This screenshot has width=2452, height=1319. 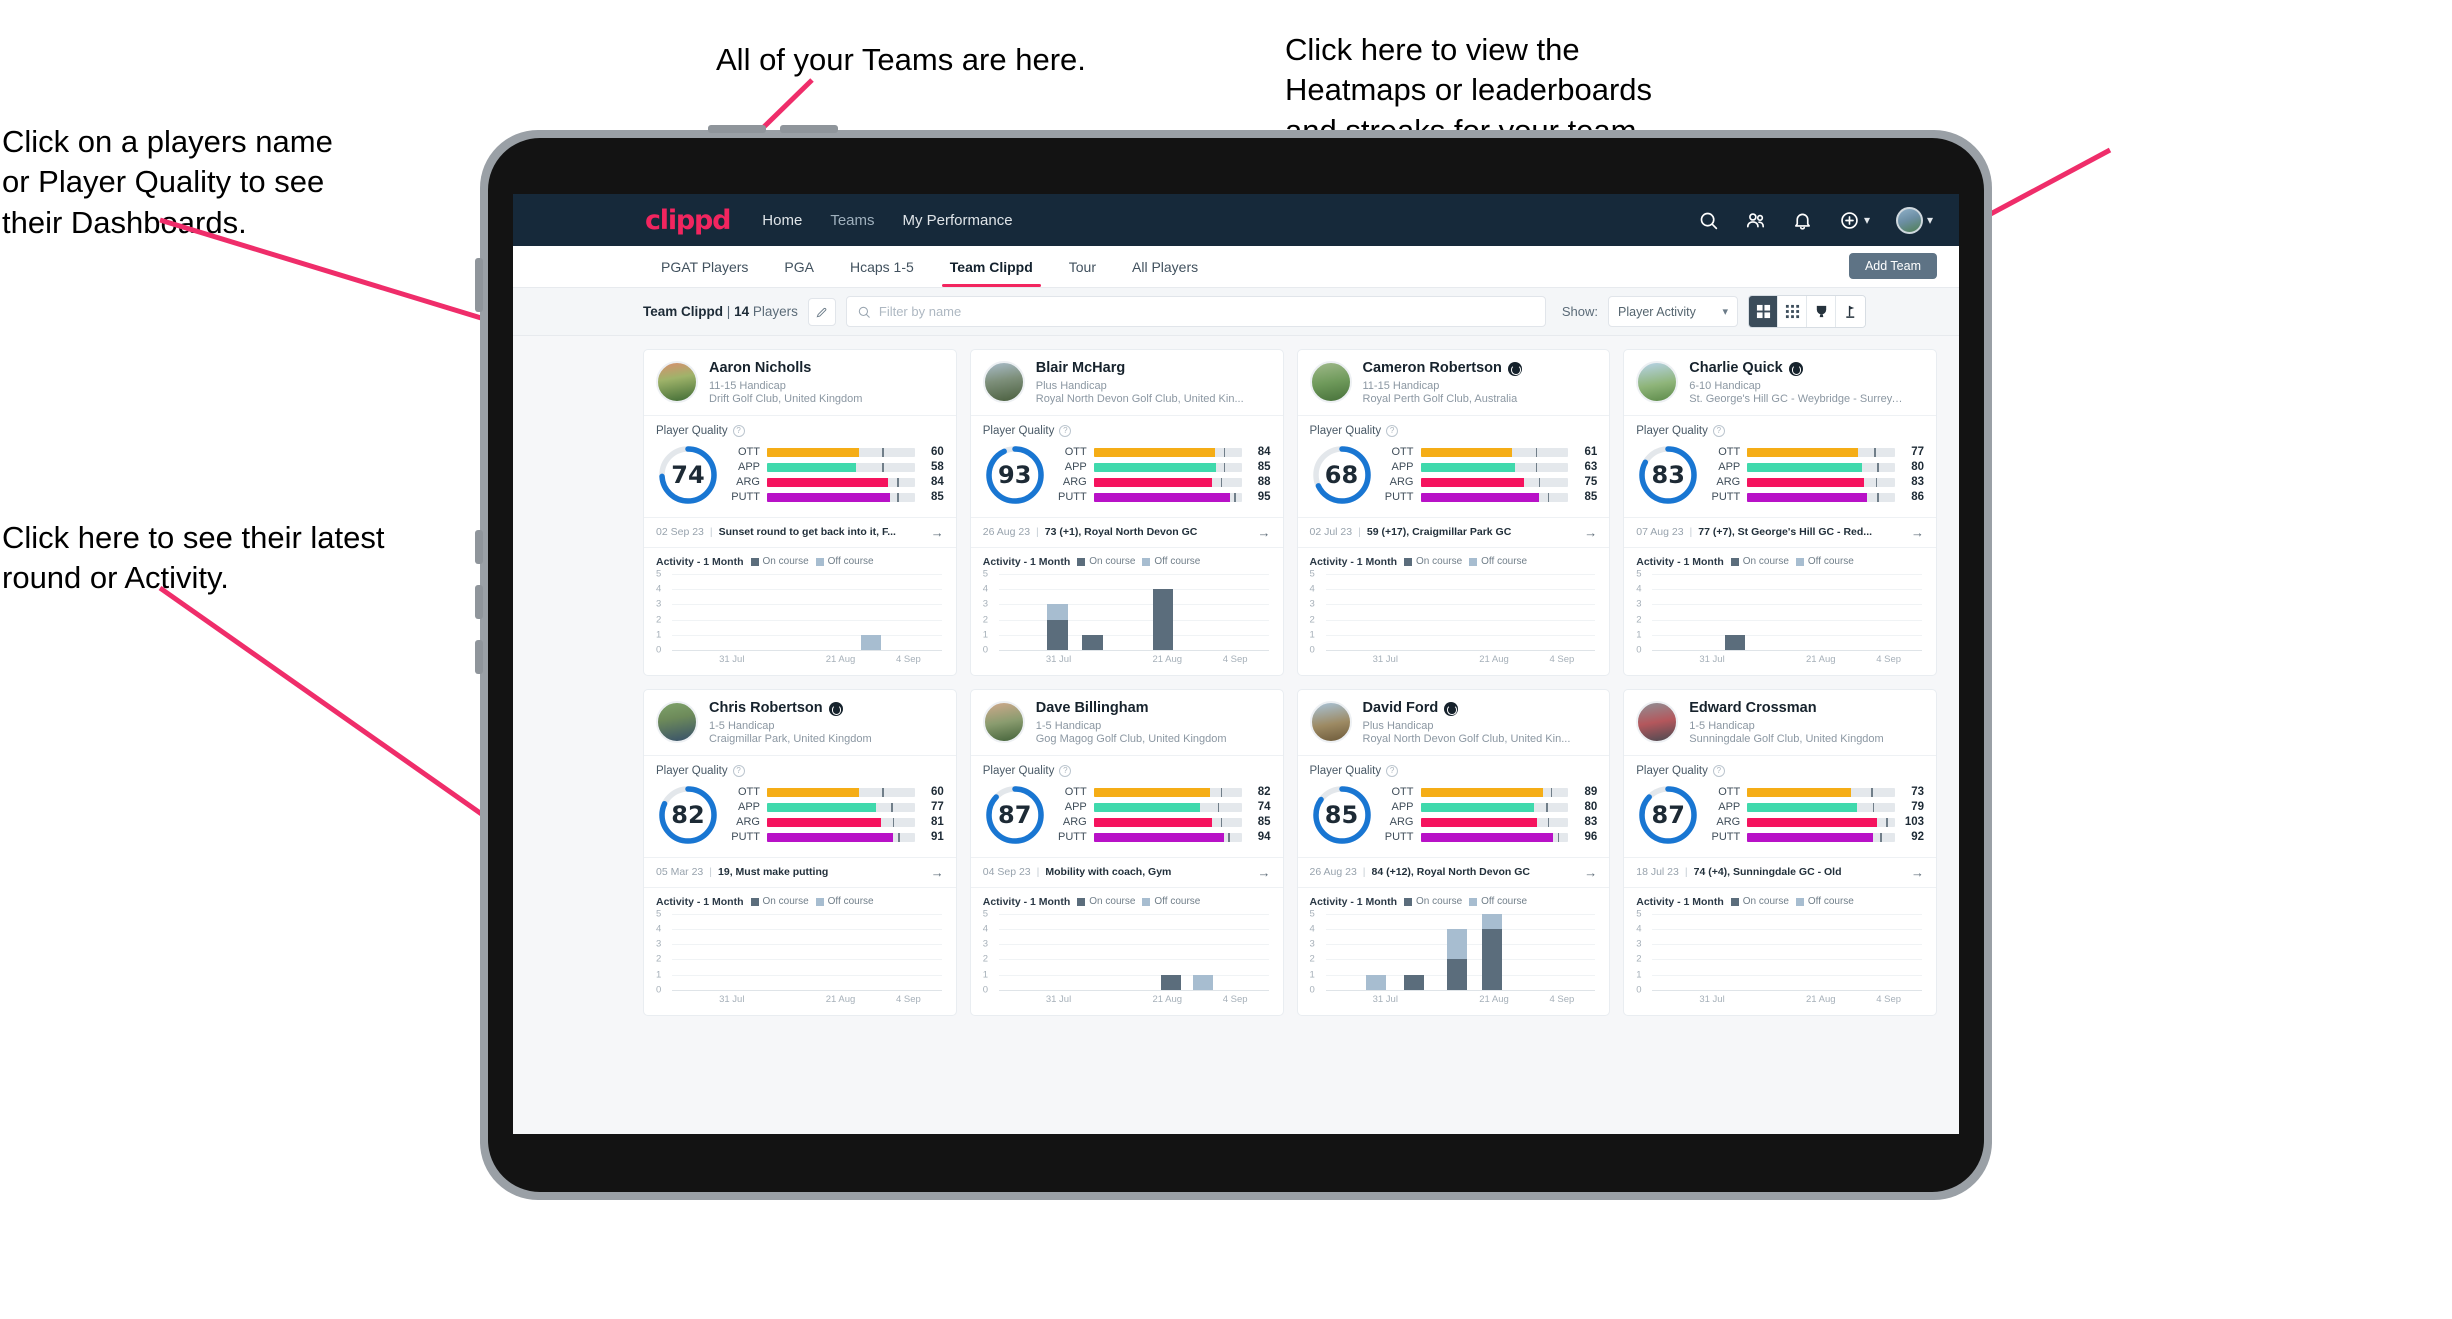 What do you see at coordinates (1802, 220) in the screenshot?
I see `bell-icon` at bounding box center [1802, 220].